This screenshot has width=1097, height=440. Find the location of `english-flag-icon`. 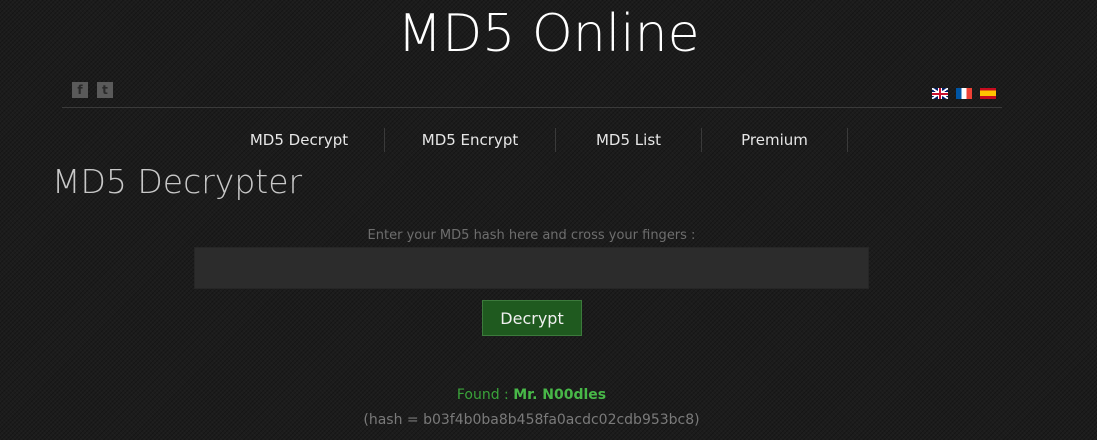

english-flag-icon is located at coordinates (940, 93).